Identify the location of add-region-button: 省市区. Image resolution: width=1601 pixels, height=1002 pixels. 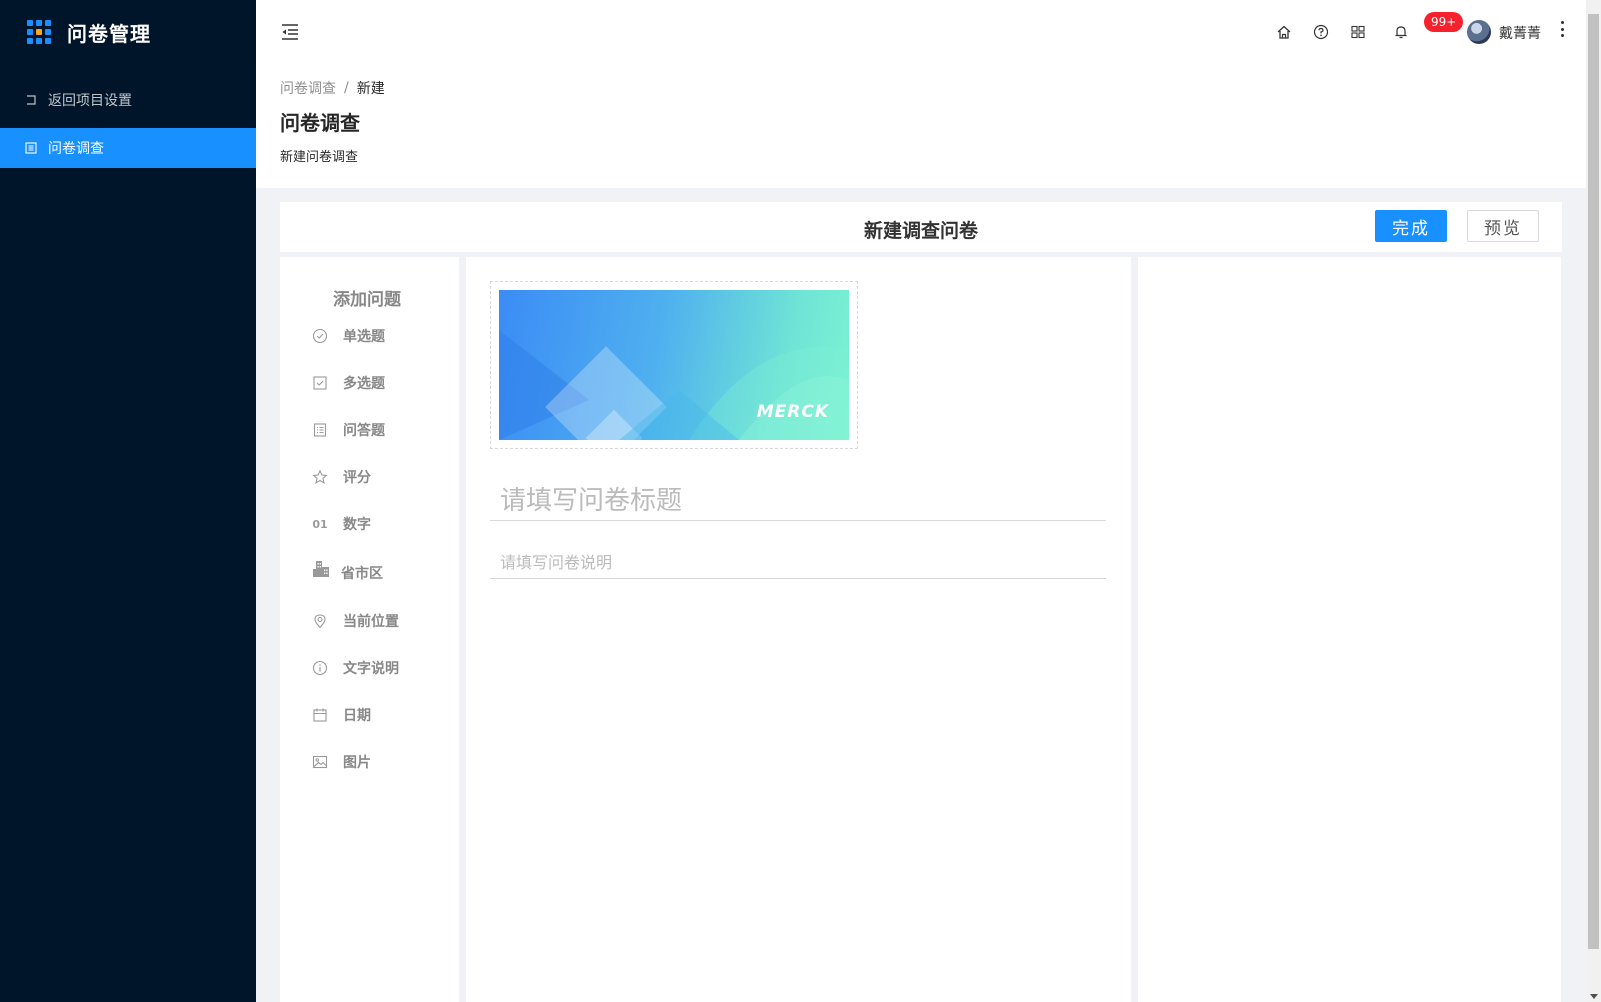
(347, 573).